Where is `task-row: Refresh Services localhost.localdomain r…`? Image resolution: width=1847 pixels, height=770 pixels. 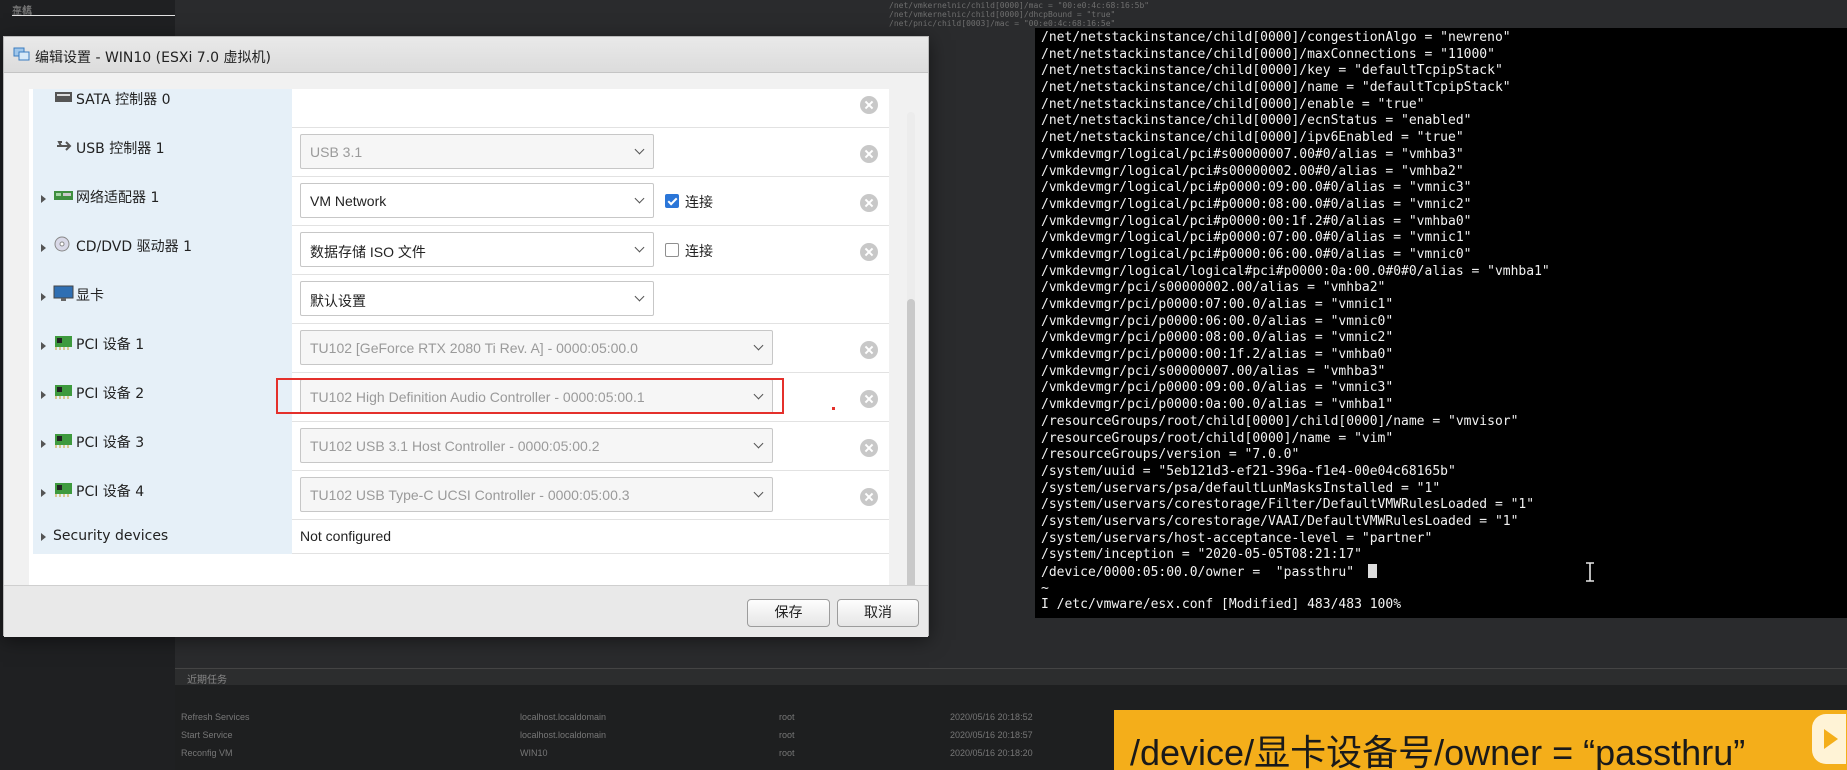 task-row: Refresh Services localhost.localdomain r… is located at coordinates (725, 719).